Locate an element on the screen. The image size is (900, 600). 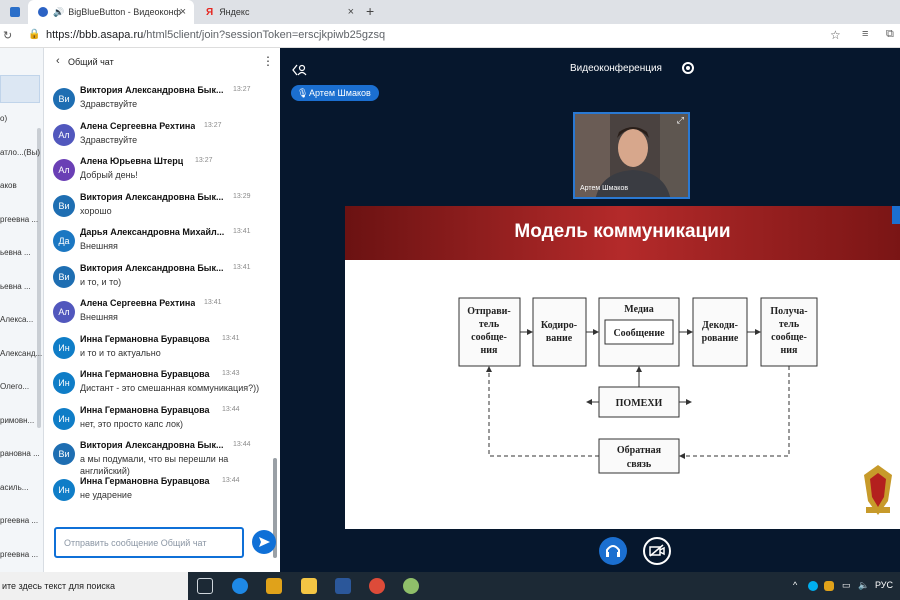
message-text: нет, это просто капс лок) is located at coordinates (131, 423).